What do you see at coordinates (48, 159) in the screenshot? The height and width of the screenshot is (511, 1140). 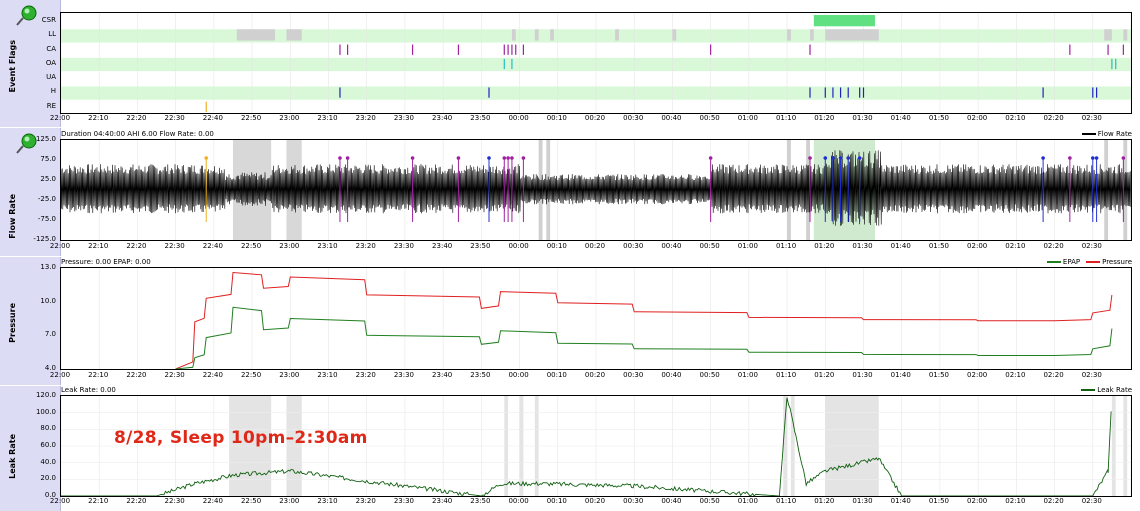 I see `y-tick-label: 75.0` at bounding box center [48, 159].